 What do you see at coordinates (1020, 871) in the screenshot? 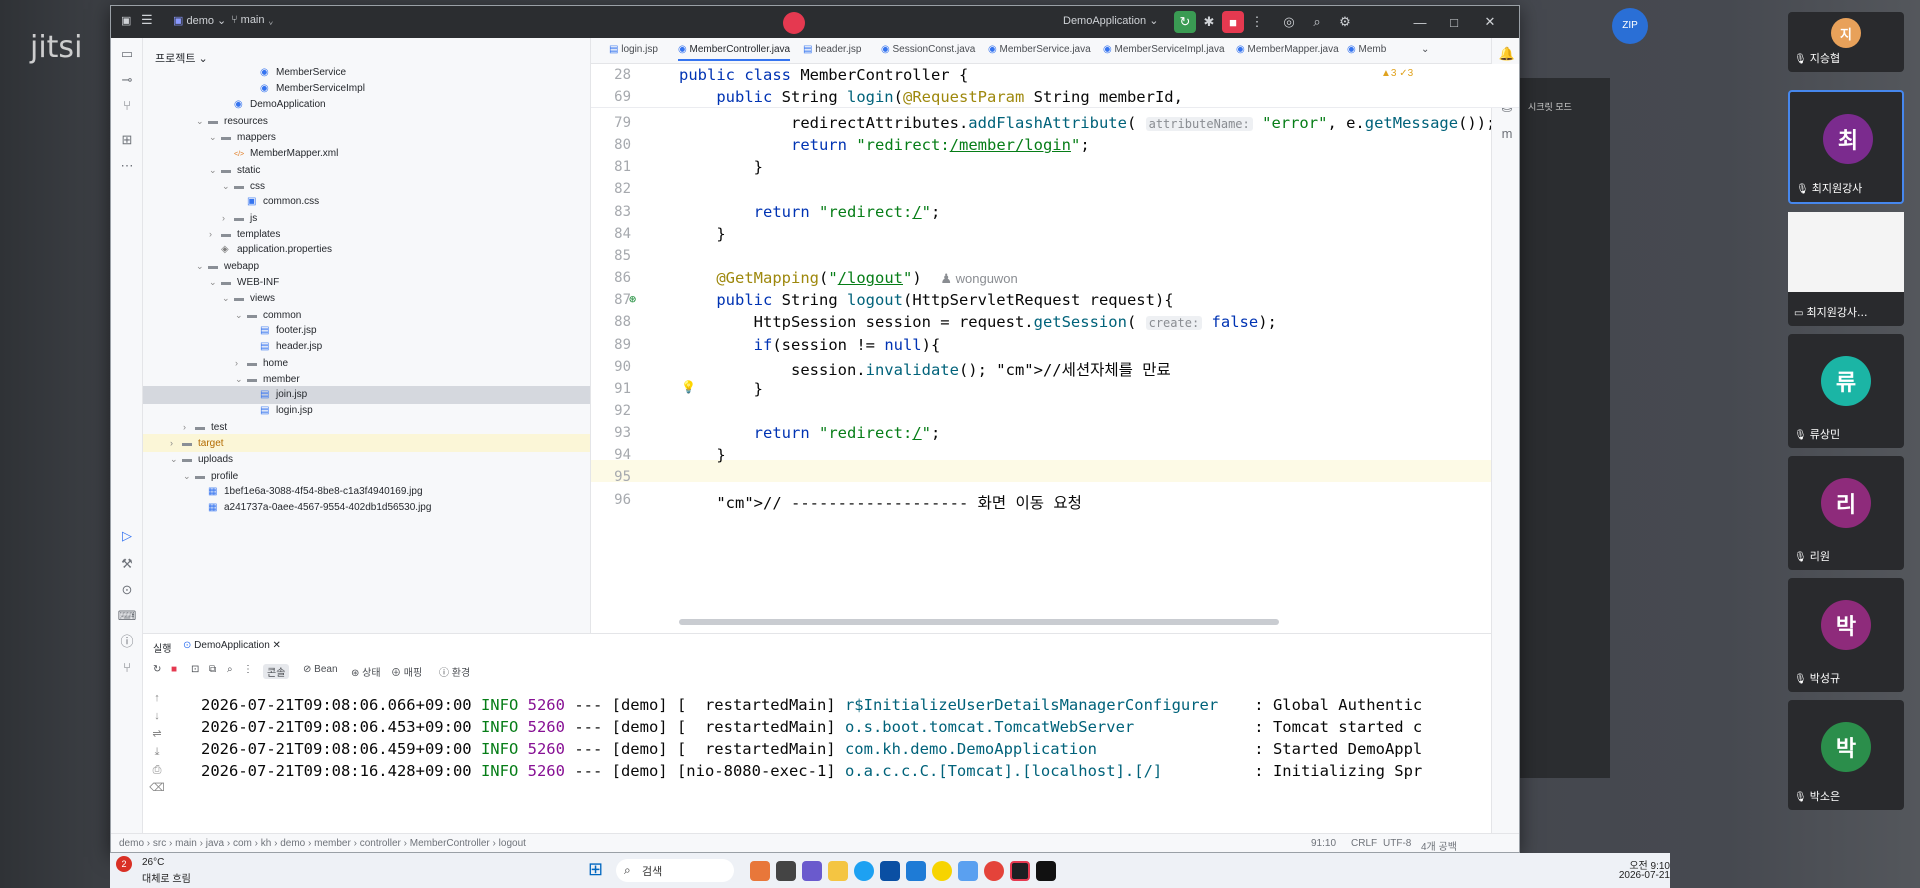
I see `intellij-icon` at bounding box center [1020, 871].